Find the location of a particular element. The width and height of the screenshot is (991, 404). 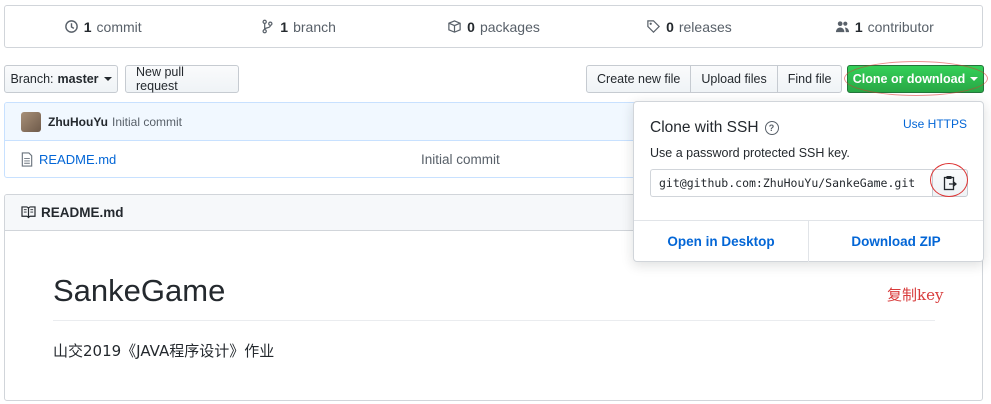

commits-label: commit is located at coordinates (119, 26).